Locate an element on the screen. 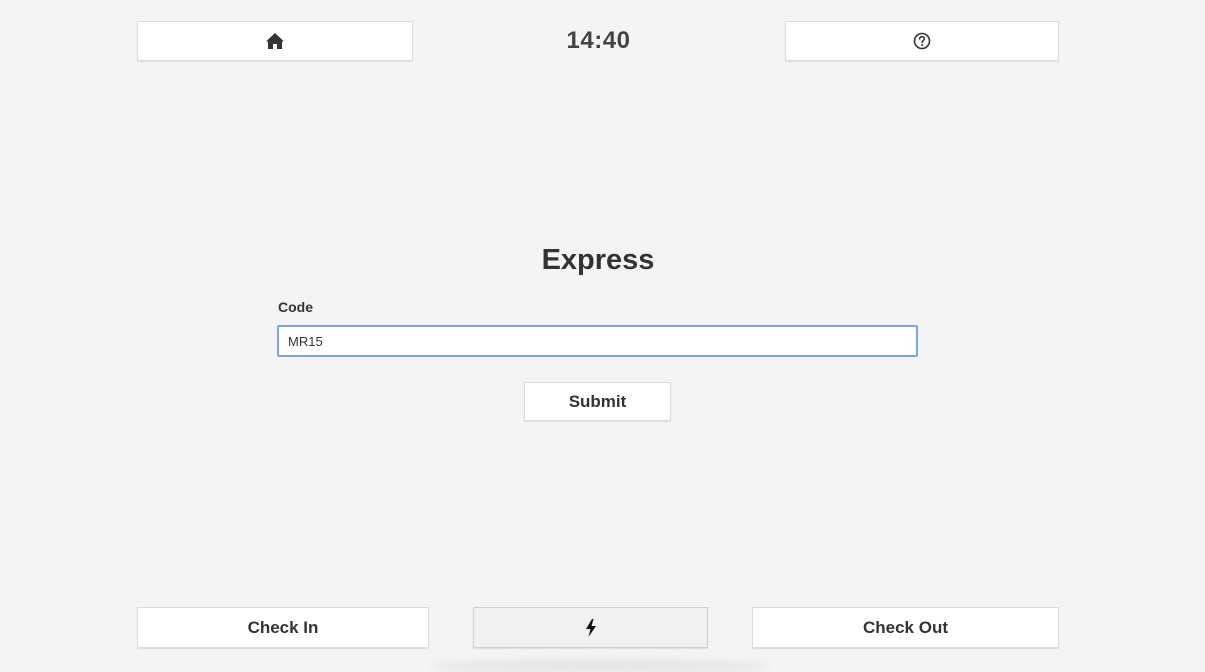 Image resolution: width=1205 pixels, height=672 pixels. help-button is located at coordinates (922, 41).